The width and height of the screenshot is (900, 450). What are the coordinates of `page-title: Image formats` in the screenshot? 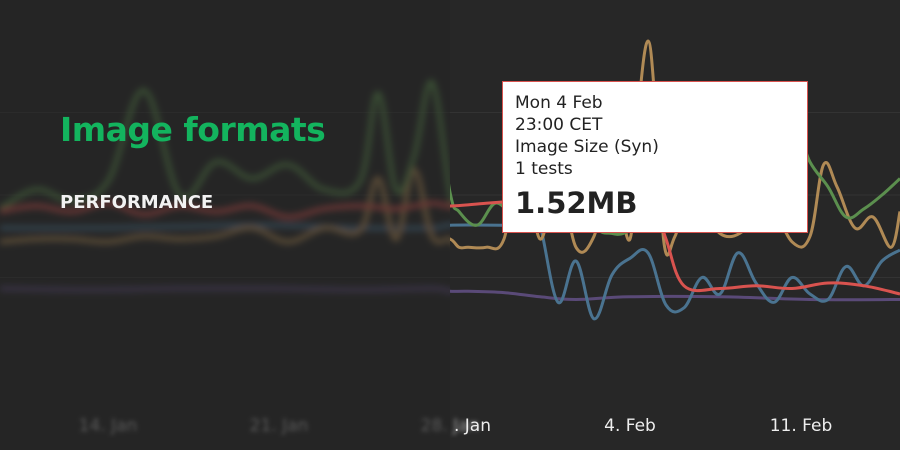 It's located at (193, 129).